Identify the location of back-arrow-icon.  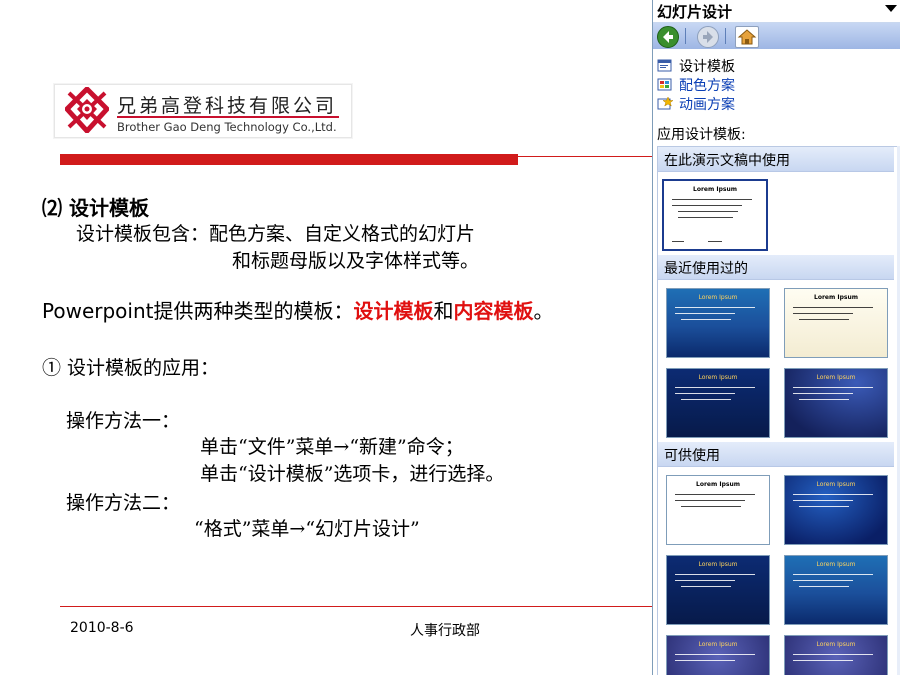
(668, 37).